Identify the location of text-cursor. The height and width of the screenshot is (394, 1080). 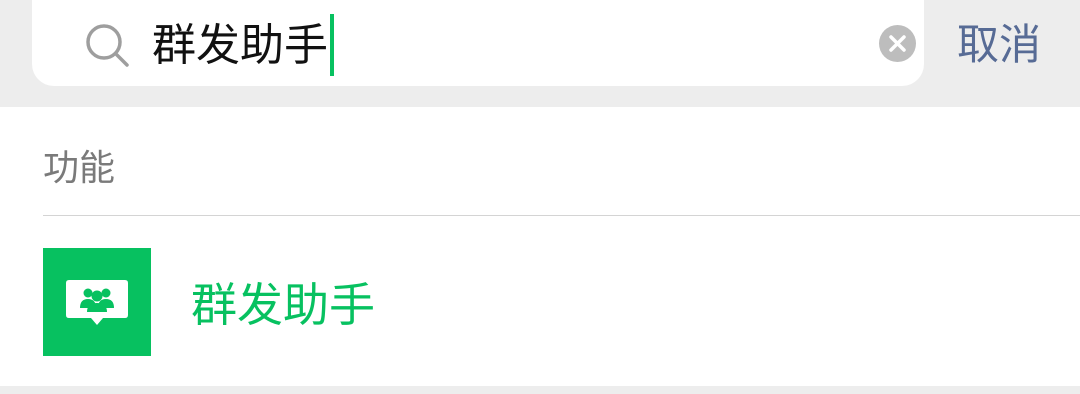
(332, 45).